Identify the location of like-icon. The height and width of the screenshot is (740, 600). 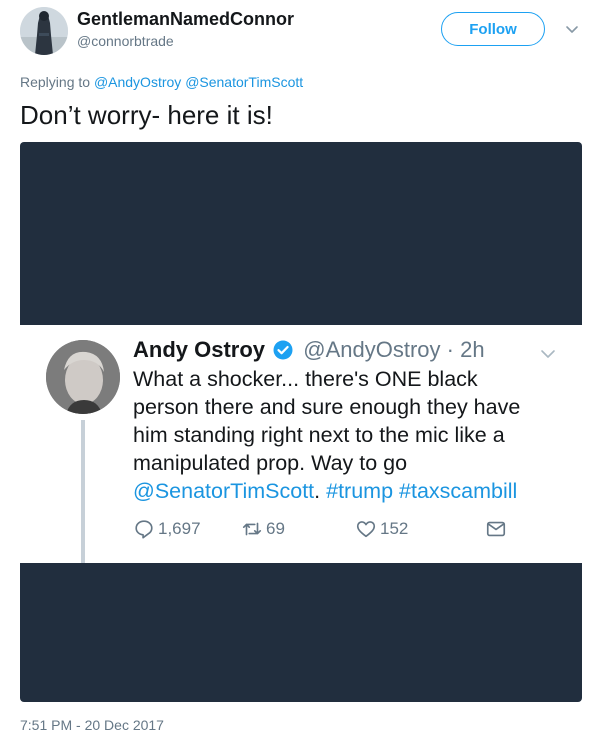
(366, 529).